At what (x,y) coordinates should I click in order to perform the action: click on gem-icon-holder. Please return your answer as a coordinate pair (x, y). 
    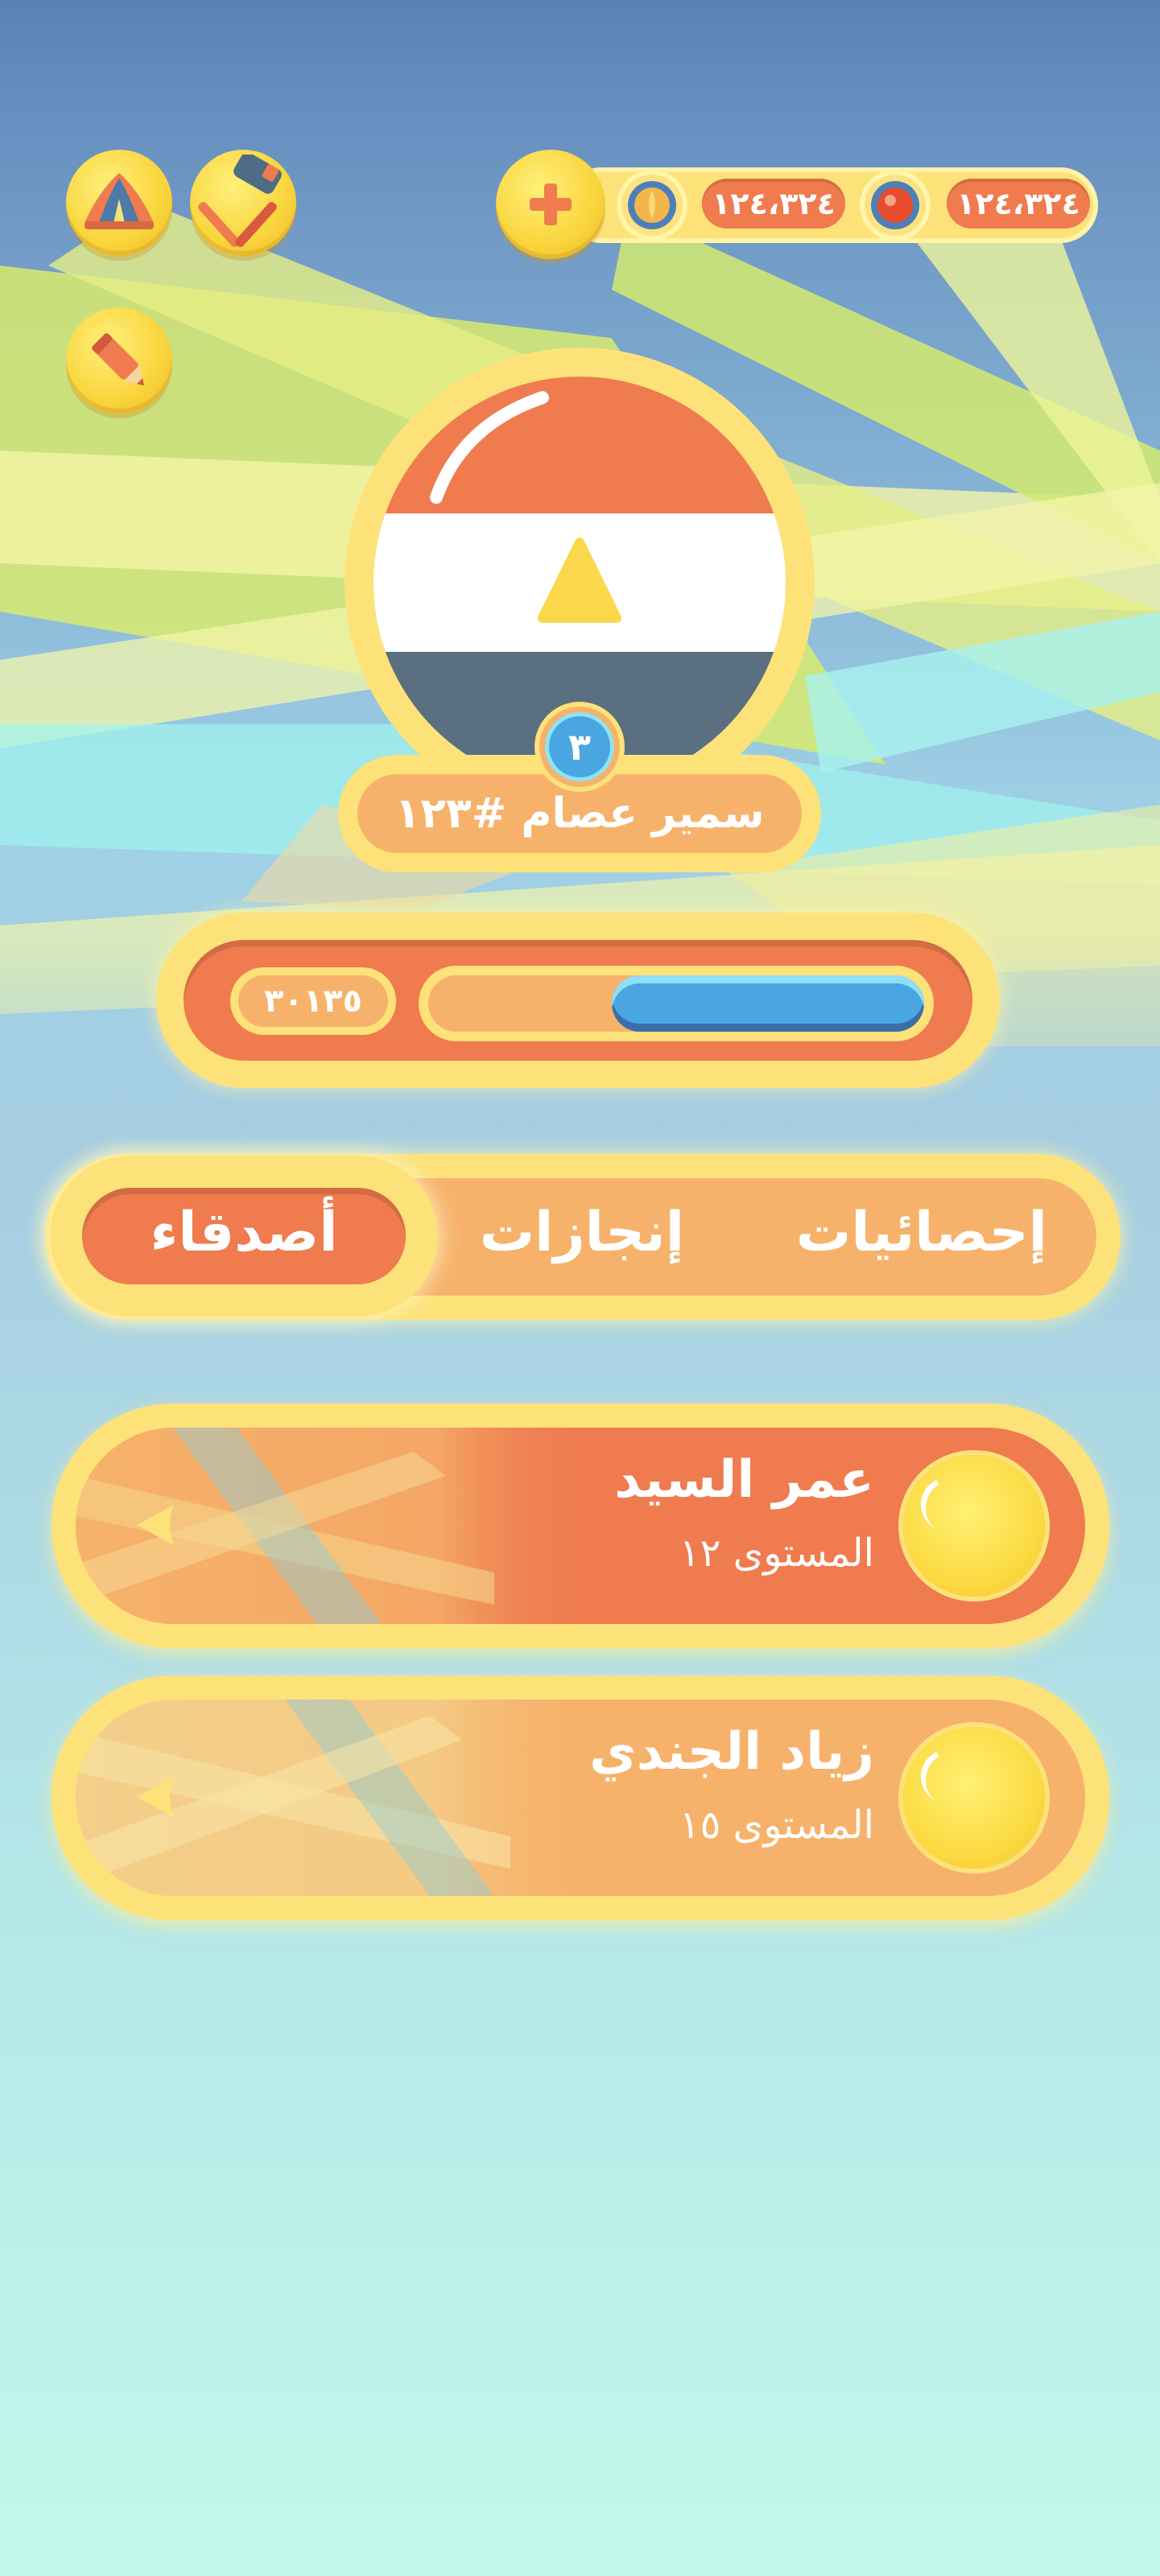
    Looking at the image, I should click on (895, 205).